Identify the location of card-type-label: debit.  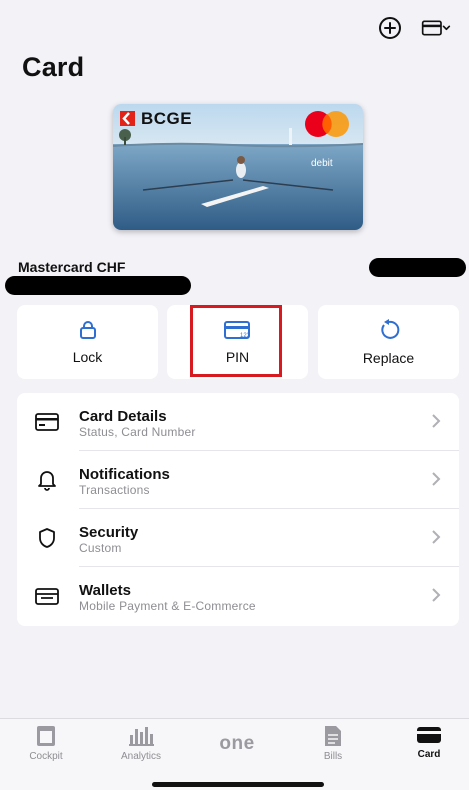
(322, 163).